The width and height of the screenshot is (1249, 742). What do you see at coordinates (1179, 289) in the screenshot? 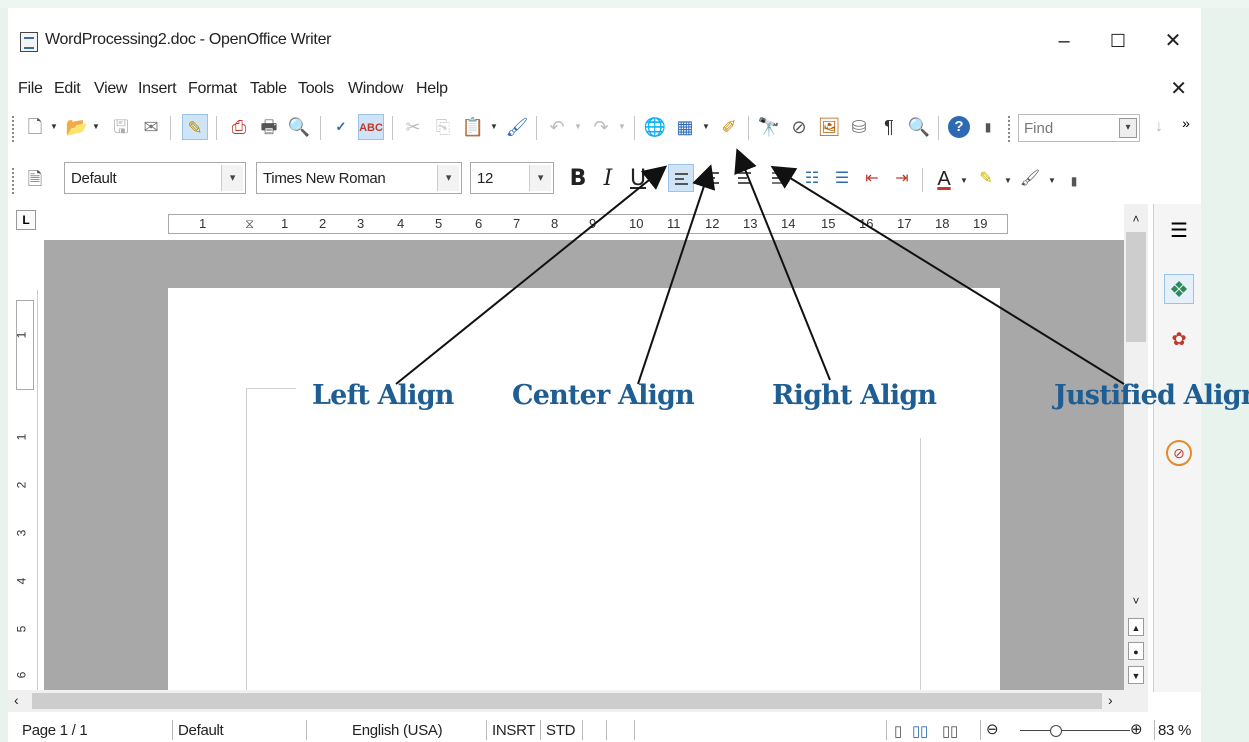
I see `properties-icon: ❖` at bounding box center [1179, 289].